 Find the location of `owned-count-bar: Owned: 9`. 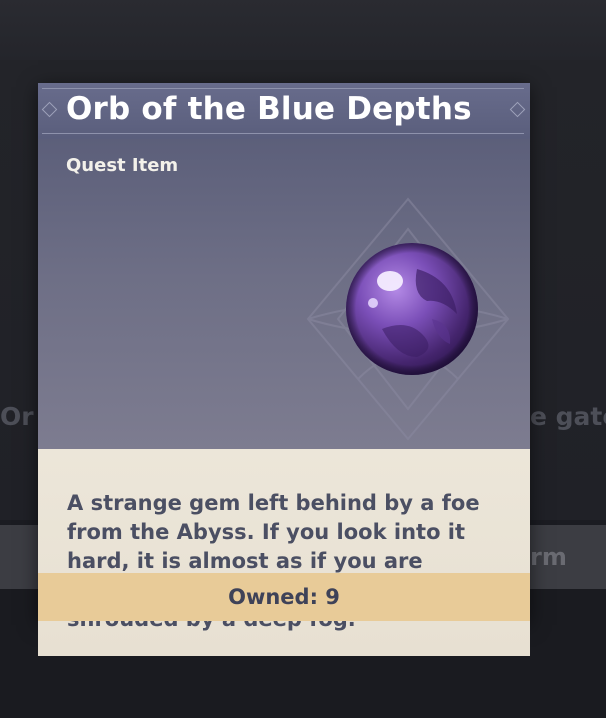

owned-count-bar: Owned: 9 is located at coordinates (284, 597).